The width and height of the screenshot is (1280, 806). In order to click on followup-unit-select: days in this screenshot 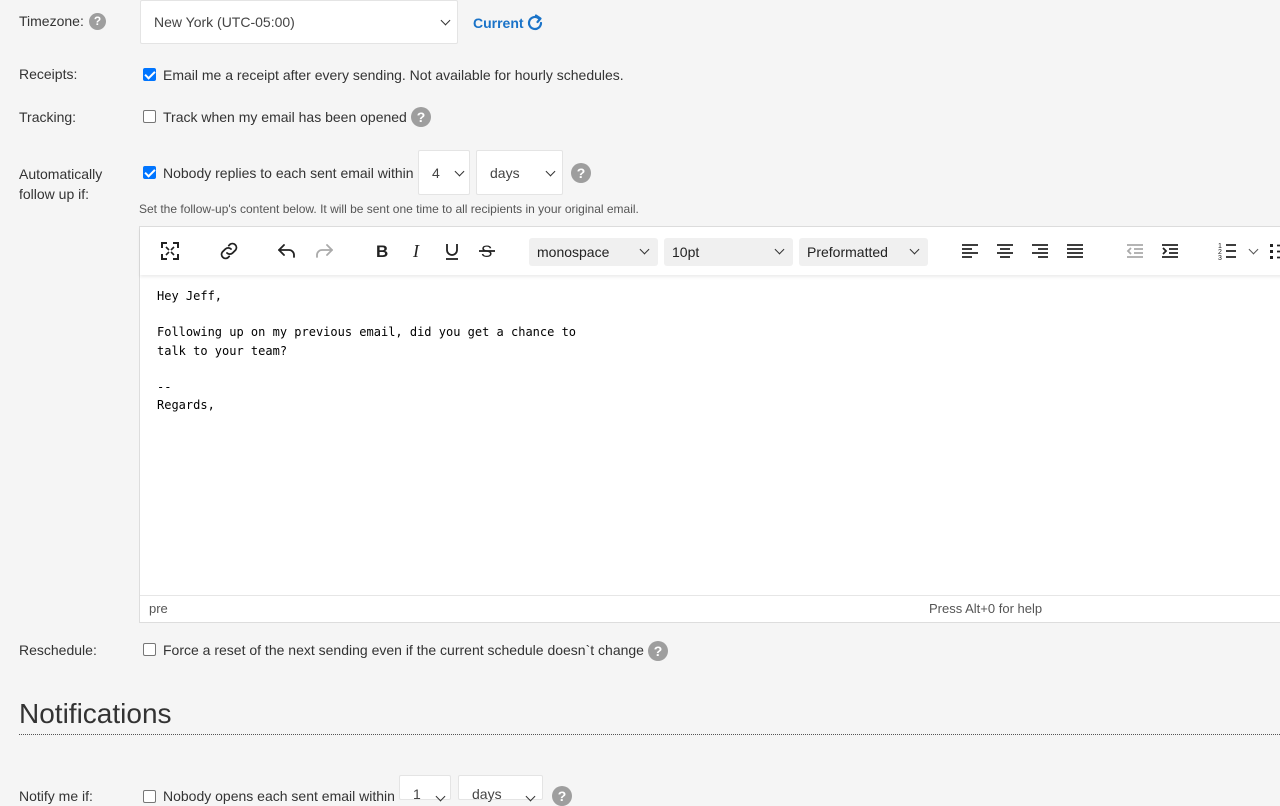, I will do `click(519, 172)`.